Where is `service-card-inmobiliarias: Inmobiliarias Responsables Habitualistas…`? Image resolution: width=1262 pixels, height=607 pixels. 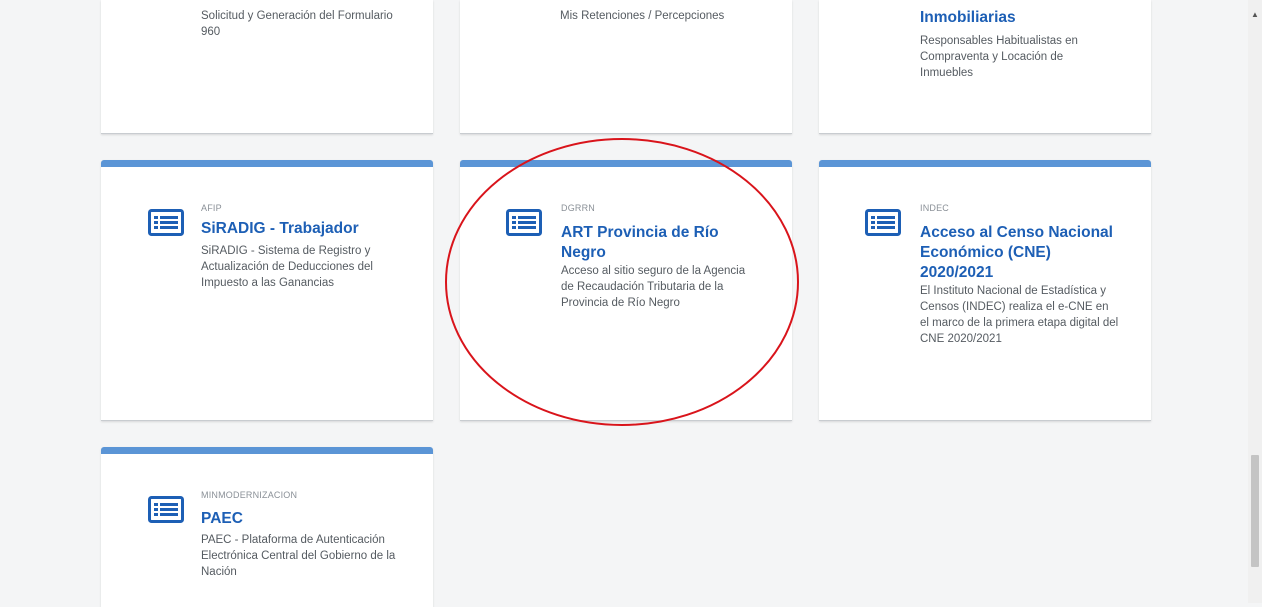 service-card-inmobiliarias: Inmobiliarias Responsables Habitualistas… is located at coordinates (985, 67).